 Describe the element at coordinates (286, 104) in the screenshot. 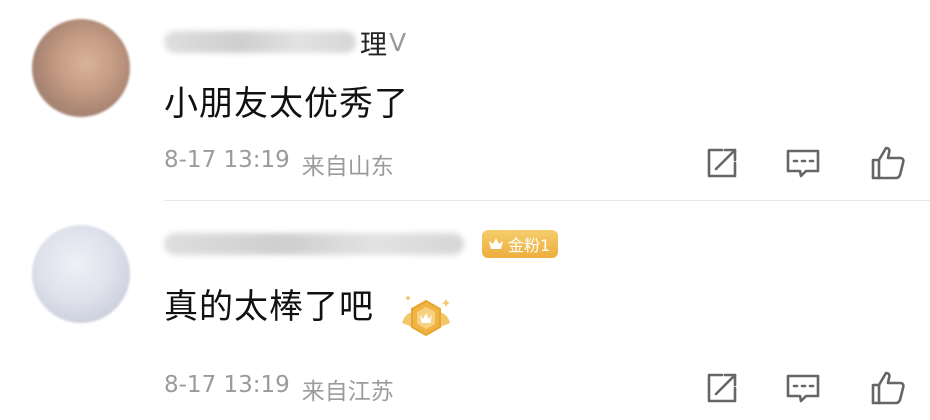

I see `comment-text: 小朋友太优秀了` at that location.